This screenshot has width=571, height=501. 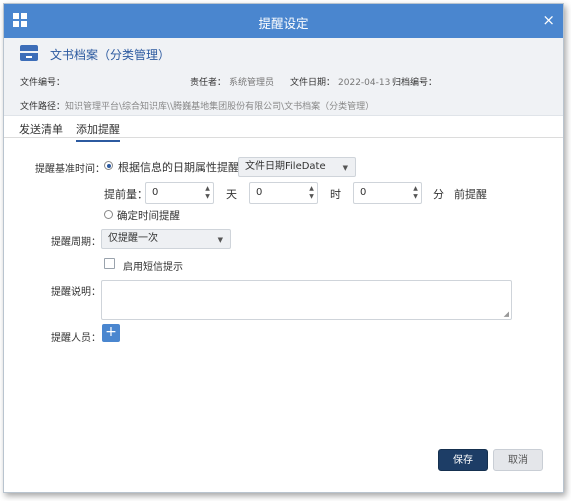 What do you see at coordinates (283, 193) in the screenshot?
I see `hours-stepper: 0 ▲ ▼` at bounding box center [283, 193].